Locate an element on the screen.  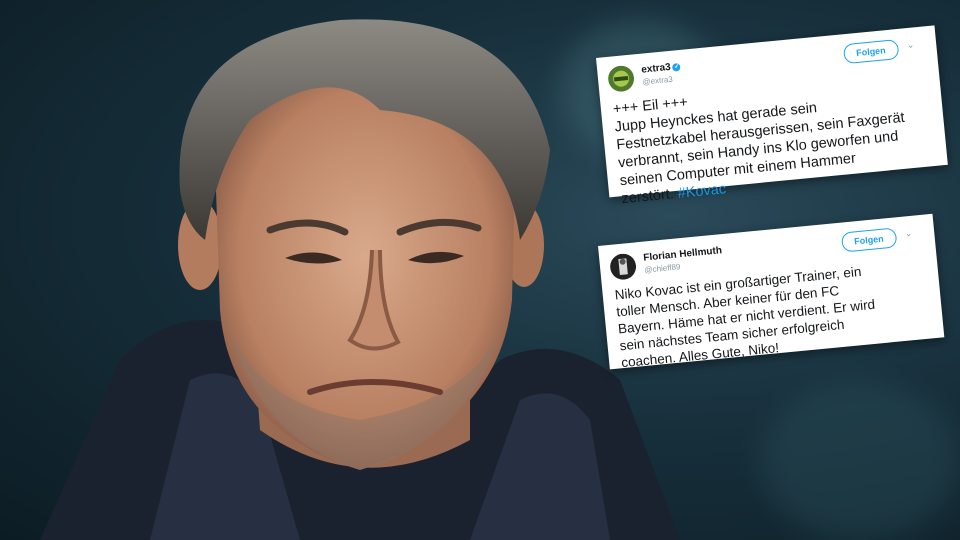
verified-badge-icon: ✓ is located at coordinates (677, 67).